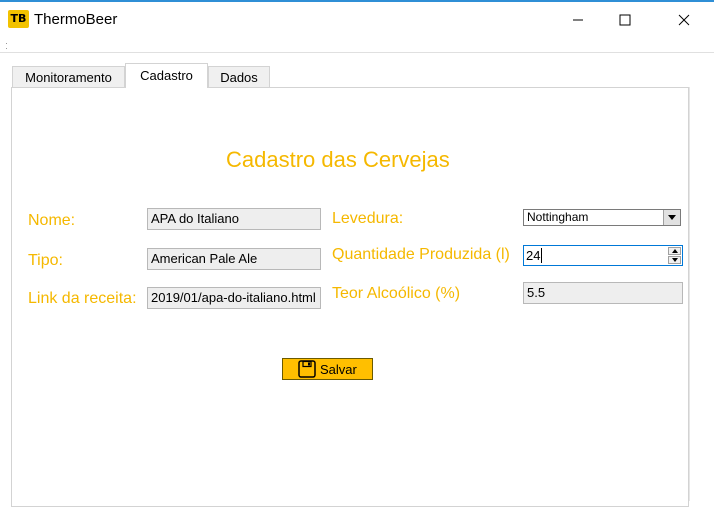 The height and width of the screenshot is (507, 714). I want to click on window-title: ThermoBeer, so click(76, 19).